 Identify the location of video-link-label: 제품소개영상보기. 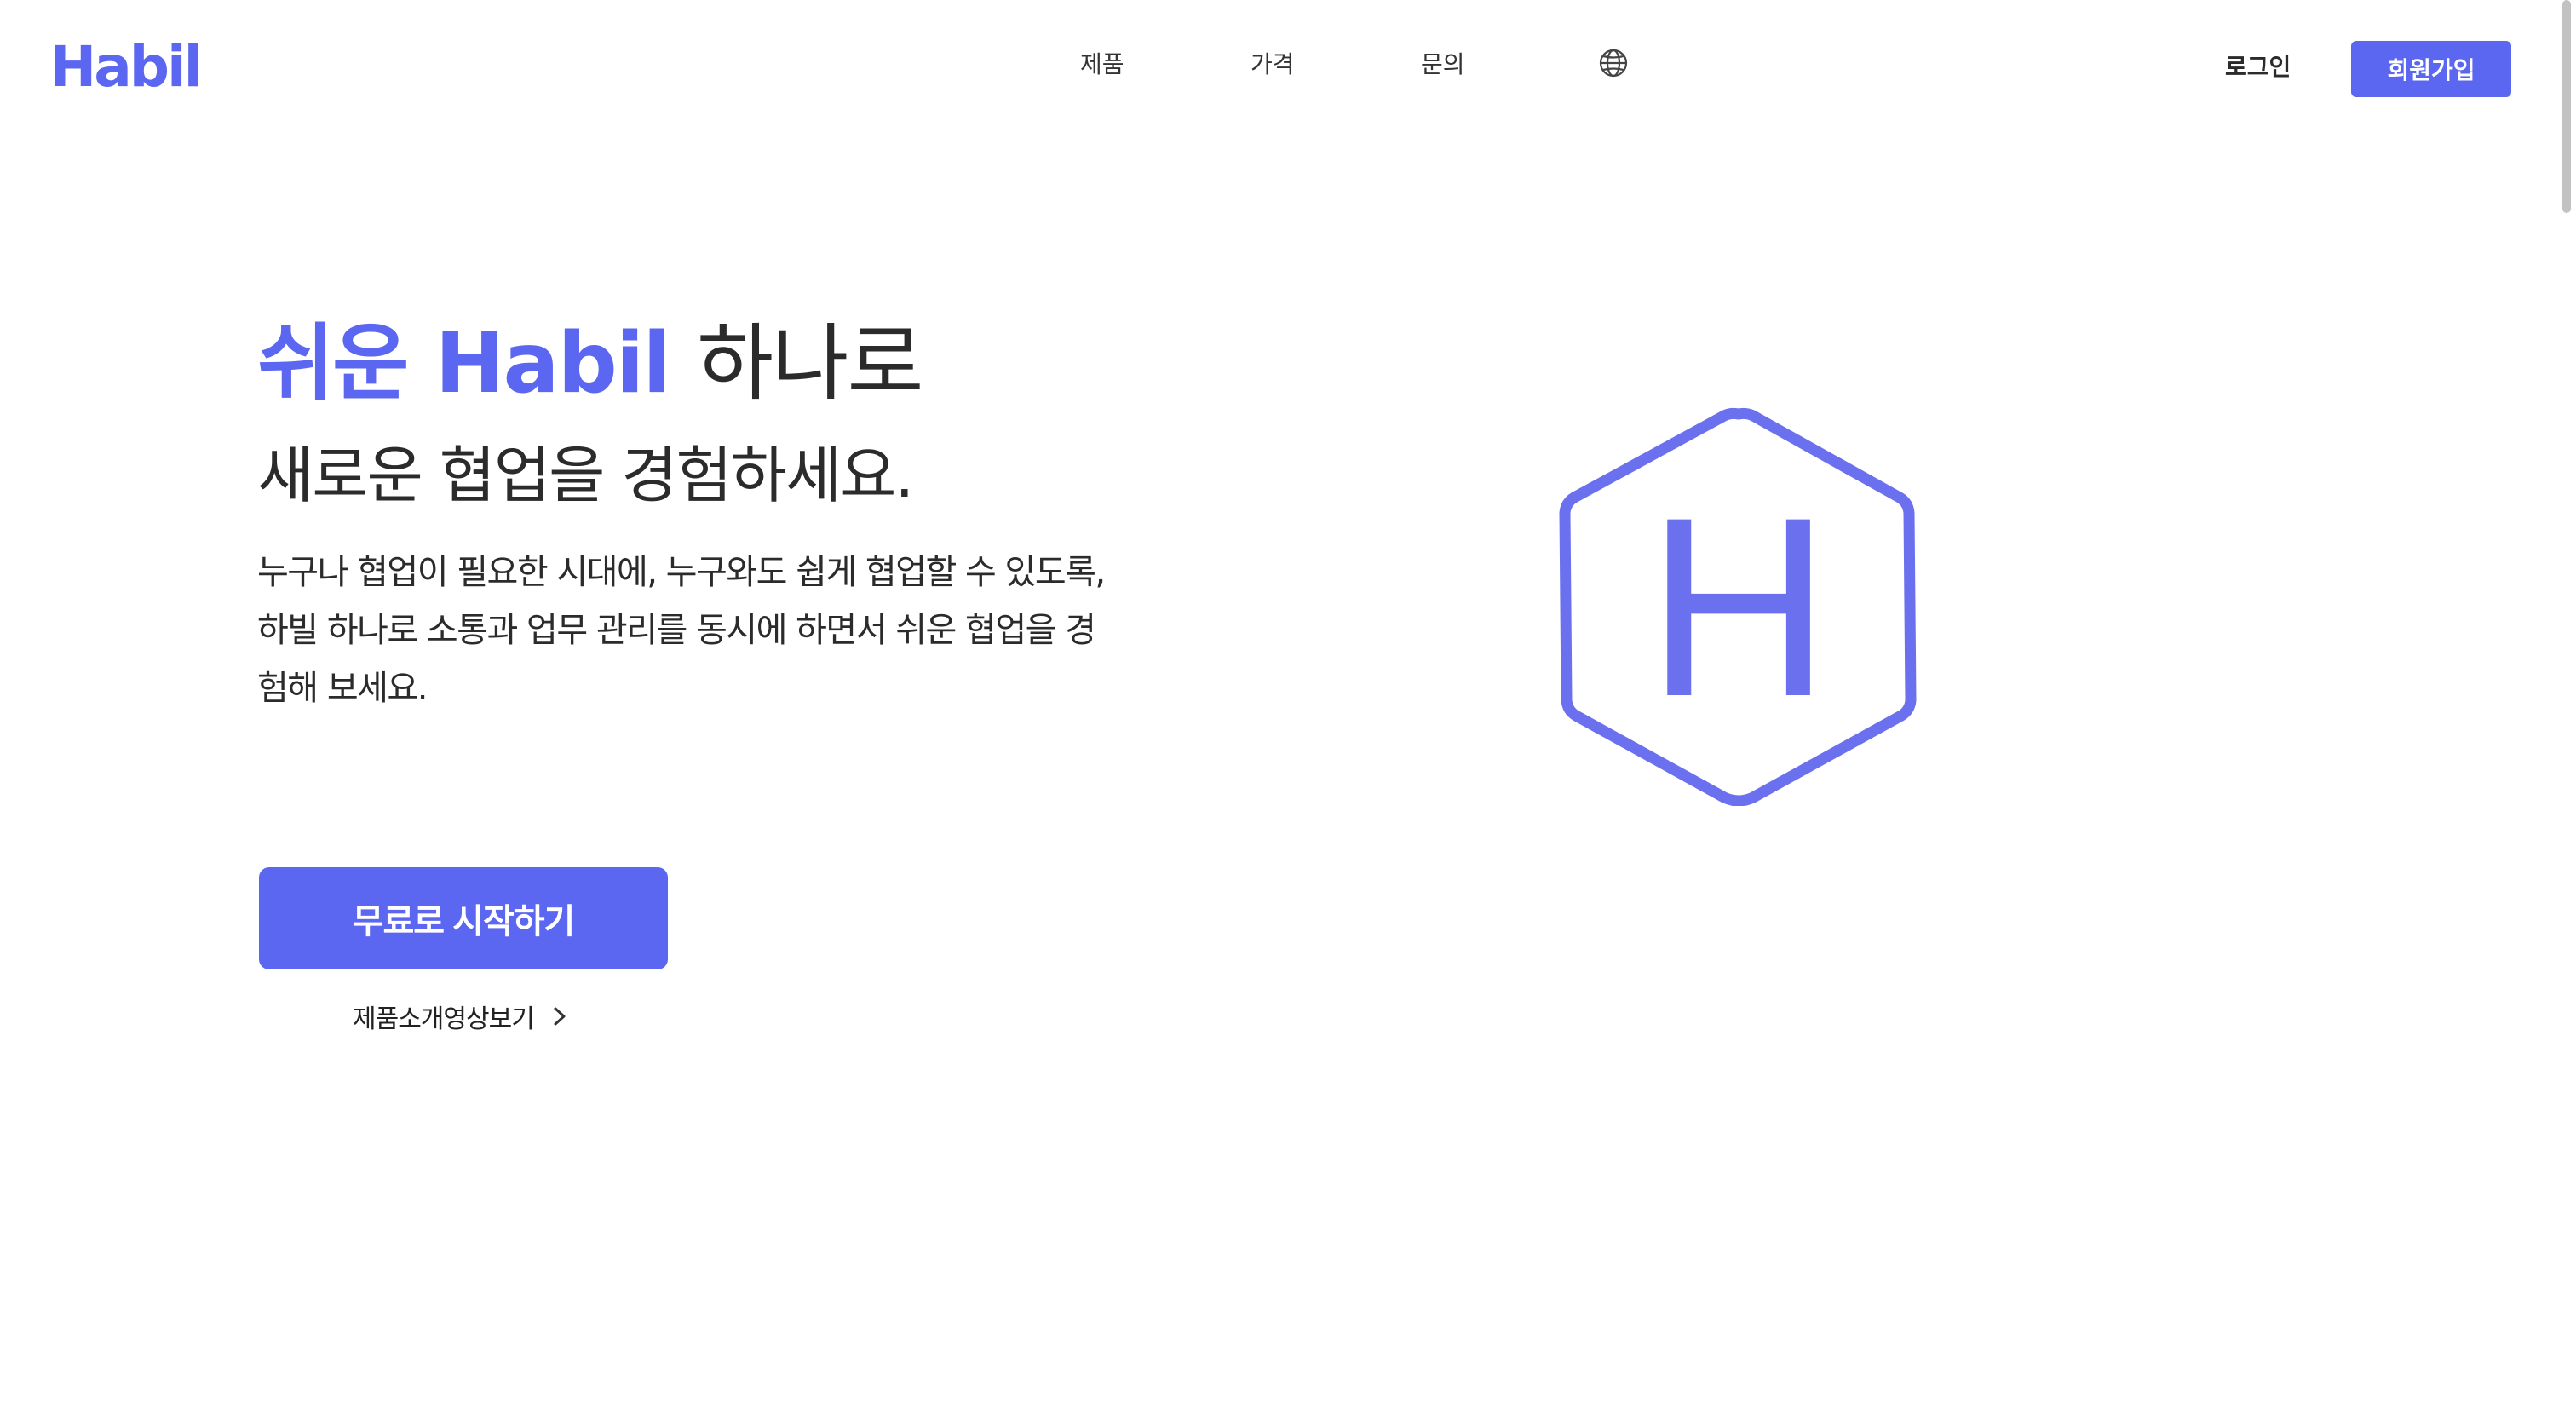
(444, 1019).